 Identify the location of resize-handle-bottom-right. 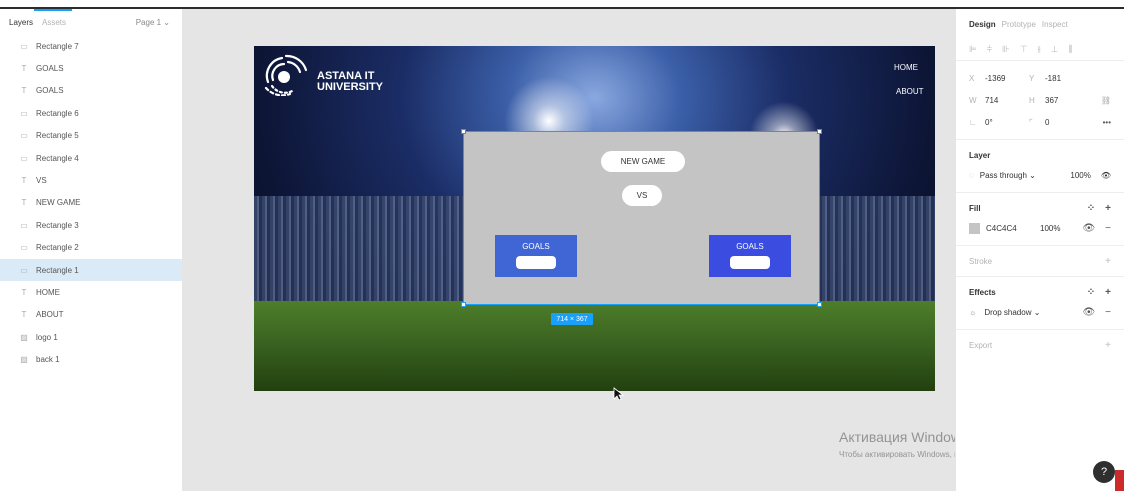
(819, 304).